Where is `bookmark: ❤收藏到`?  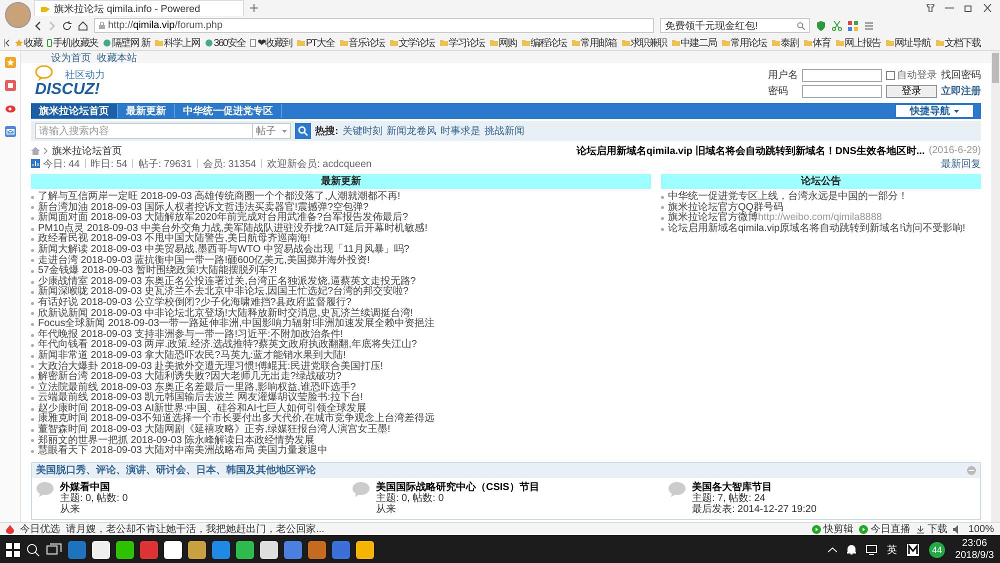
bookmark: ❤收藏到 is located at coordinates (271, 43).